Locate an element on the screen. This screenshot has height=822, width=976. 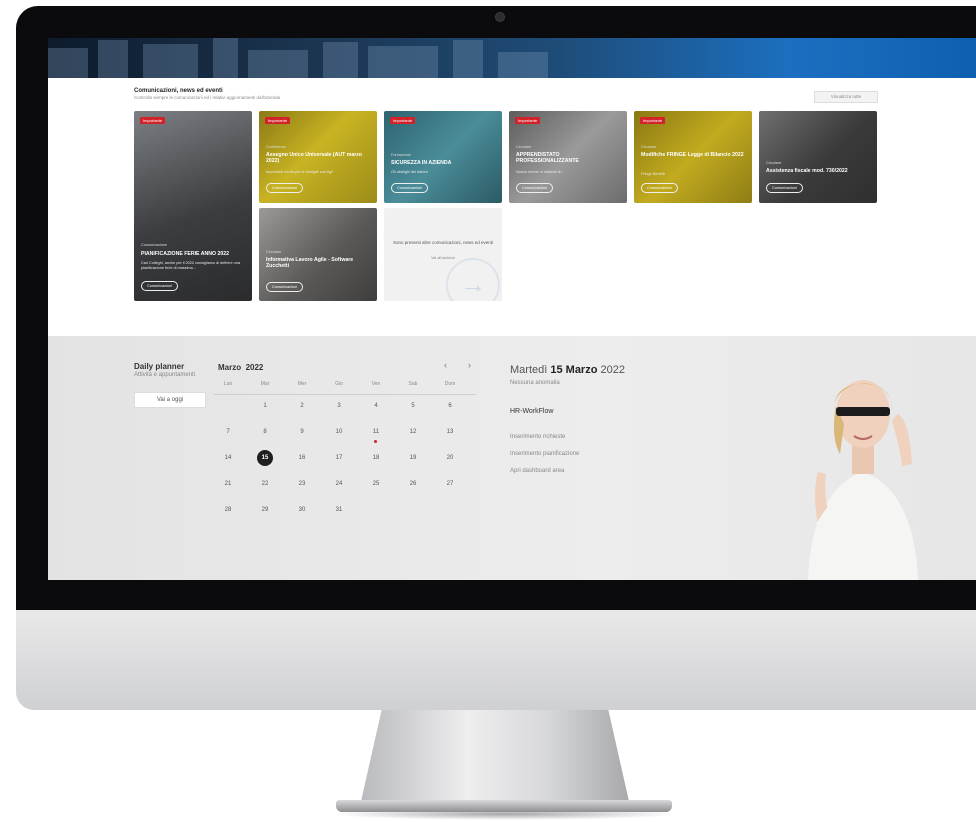
communications-title: Comunicazioni, news ed eventi is located at coordinates (178, 91).